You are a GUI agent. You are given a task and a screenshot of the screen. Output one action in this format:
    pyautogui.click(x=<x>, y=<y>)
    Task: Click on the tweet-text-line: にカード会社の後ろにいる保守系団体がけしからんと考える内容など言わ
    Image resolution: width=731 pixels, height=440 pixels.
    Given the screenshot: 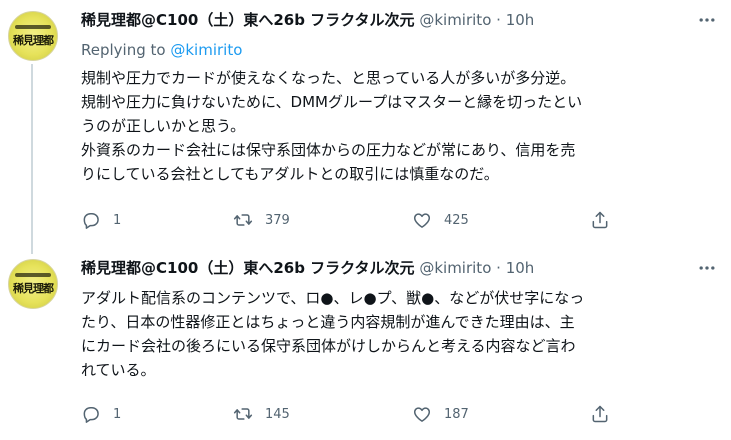 What is the action you would take?
    pyautogui.click(x=328, y=346)
    